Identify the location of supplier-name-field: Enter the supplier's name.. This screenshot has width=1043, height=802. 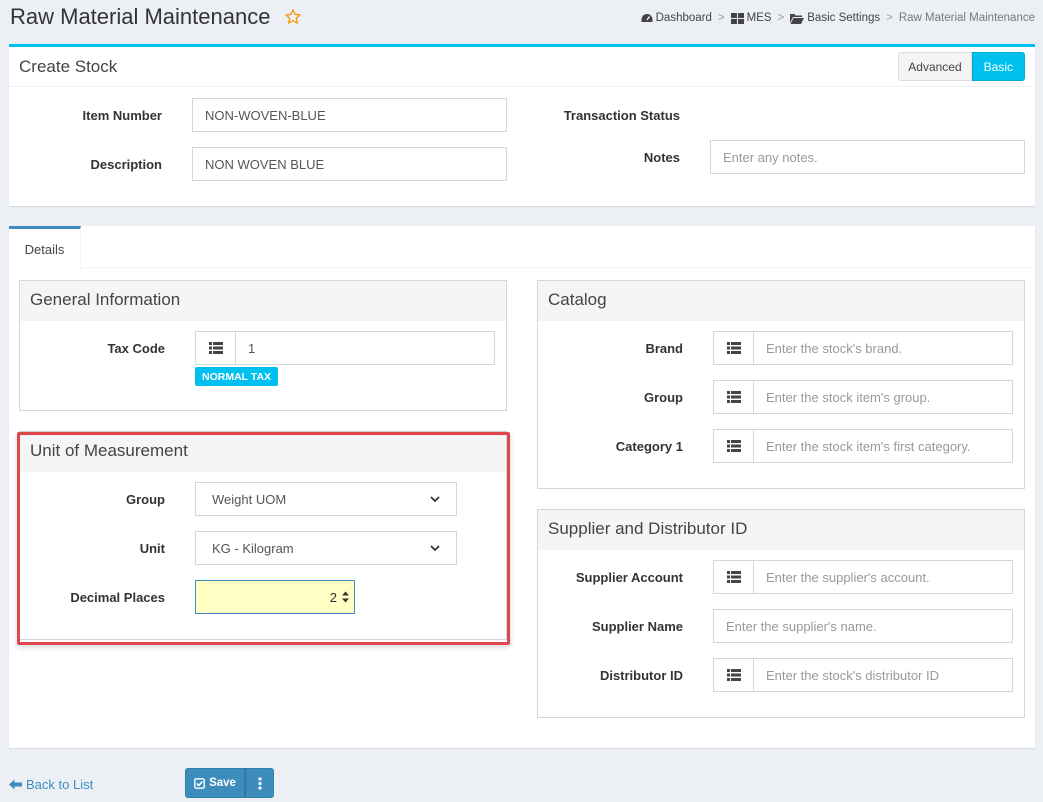
(863, 626).